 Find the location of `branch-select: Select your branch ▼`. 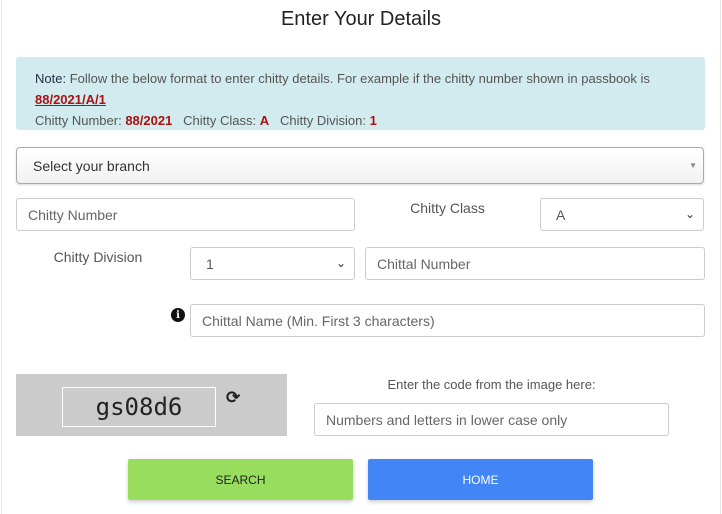

branch-select: Select your branch ▼ is located at coordinates (360, 165).